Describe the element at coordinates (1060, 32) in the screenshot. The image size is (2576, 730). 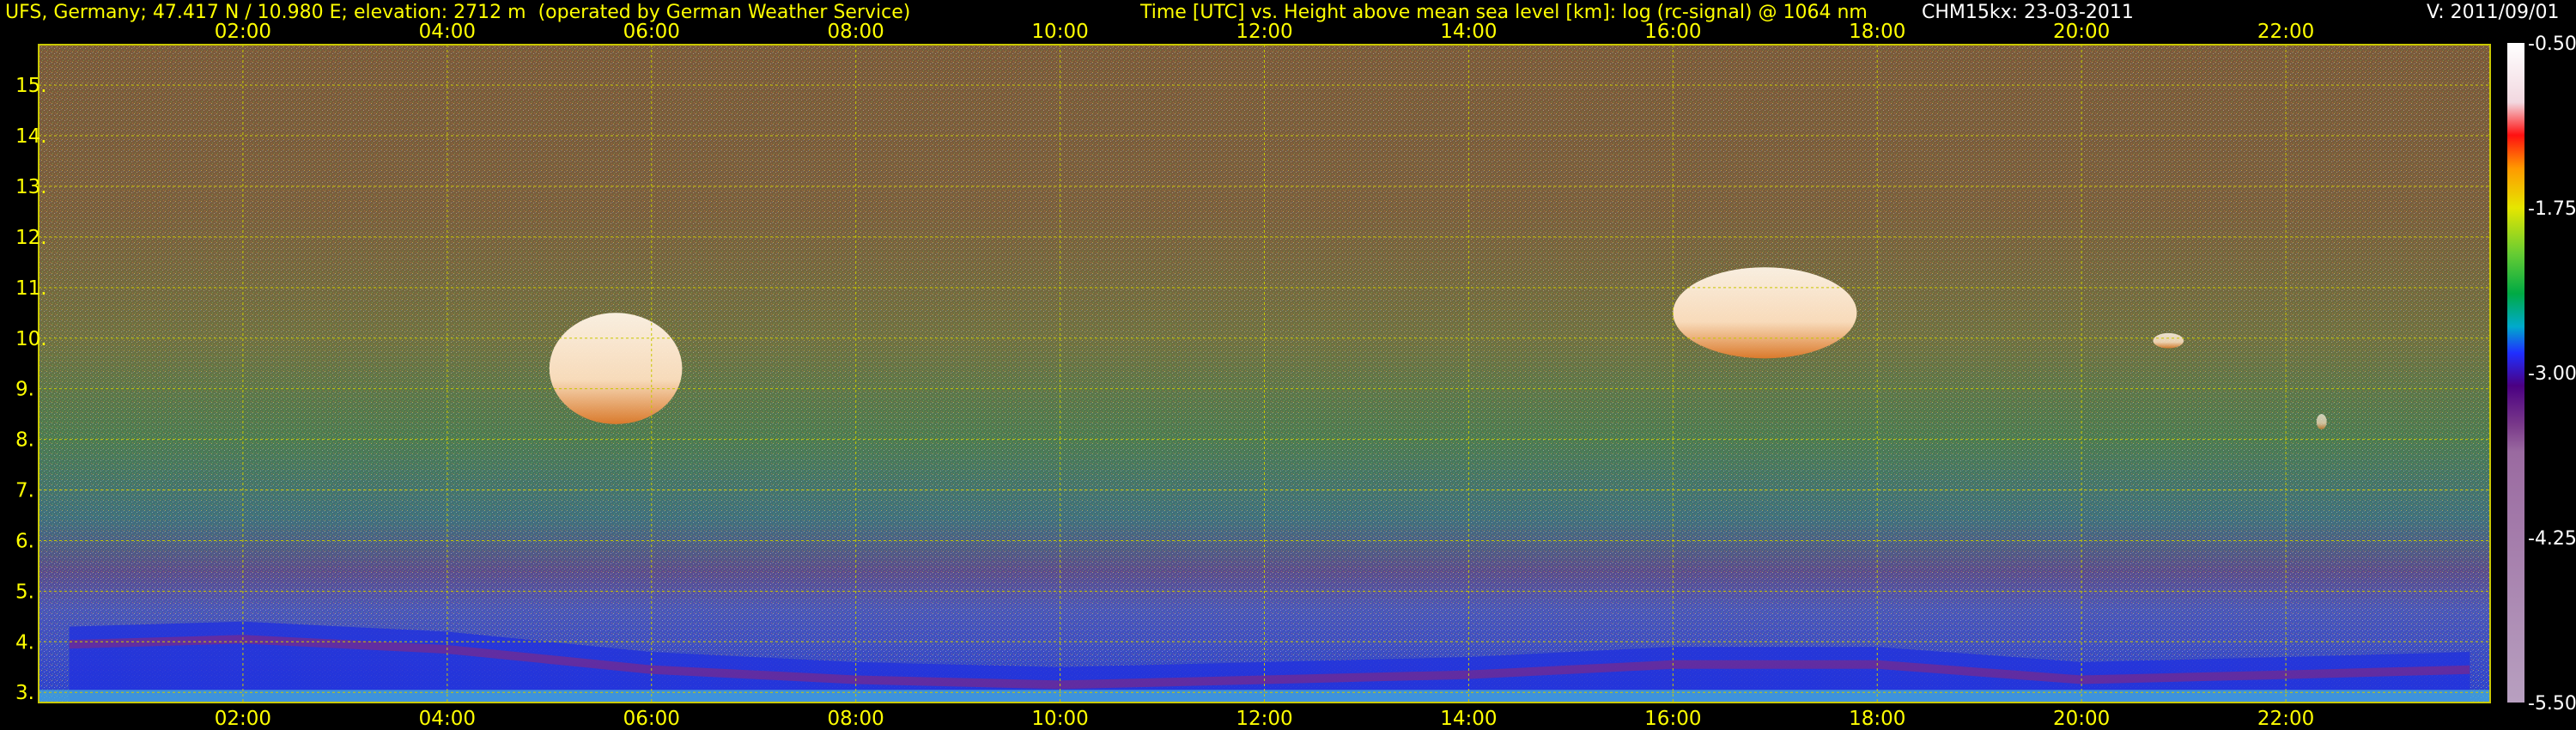
I see `x-tick-label-top: 10:00` at that location.